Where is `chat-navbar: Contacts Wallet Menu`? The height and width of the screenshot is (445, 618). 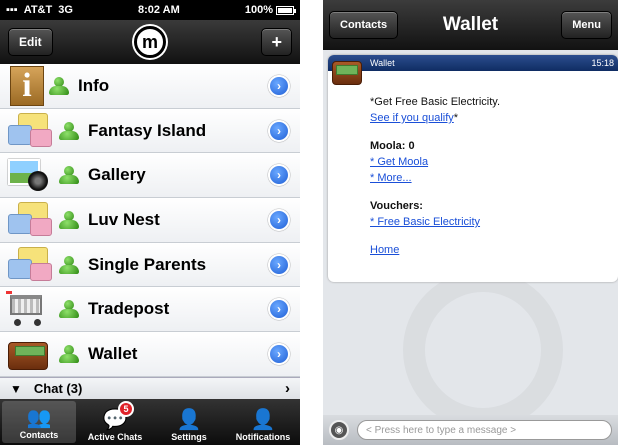 chat-navbar: Contacts Wallet Menu is located at coordinates (470, 25).